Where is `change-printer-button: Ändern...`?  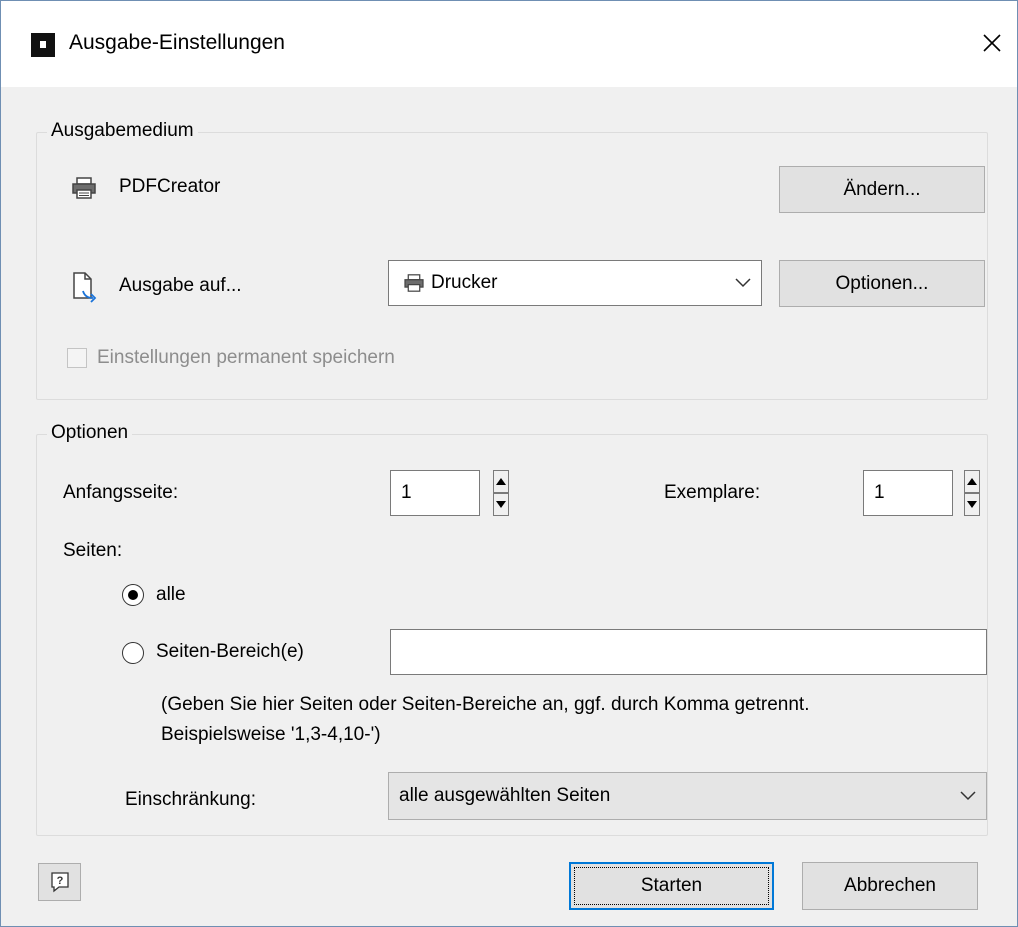
change-printer-button: Ändern... is located at coordinates (882, 189).